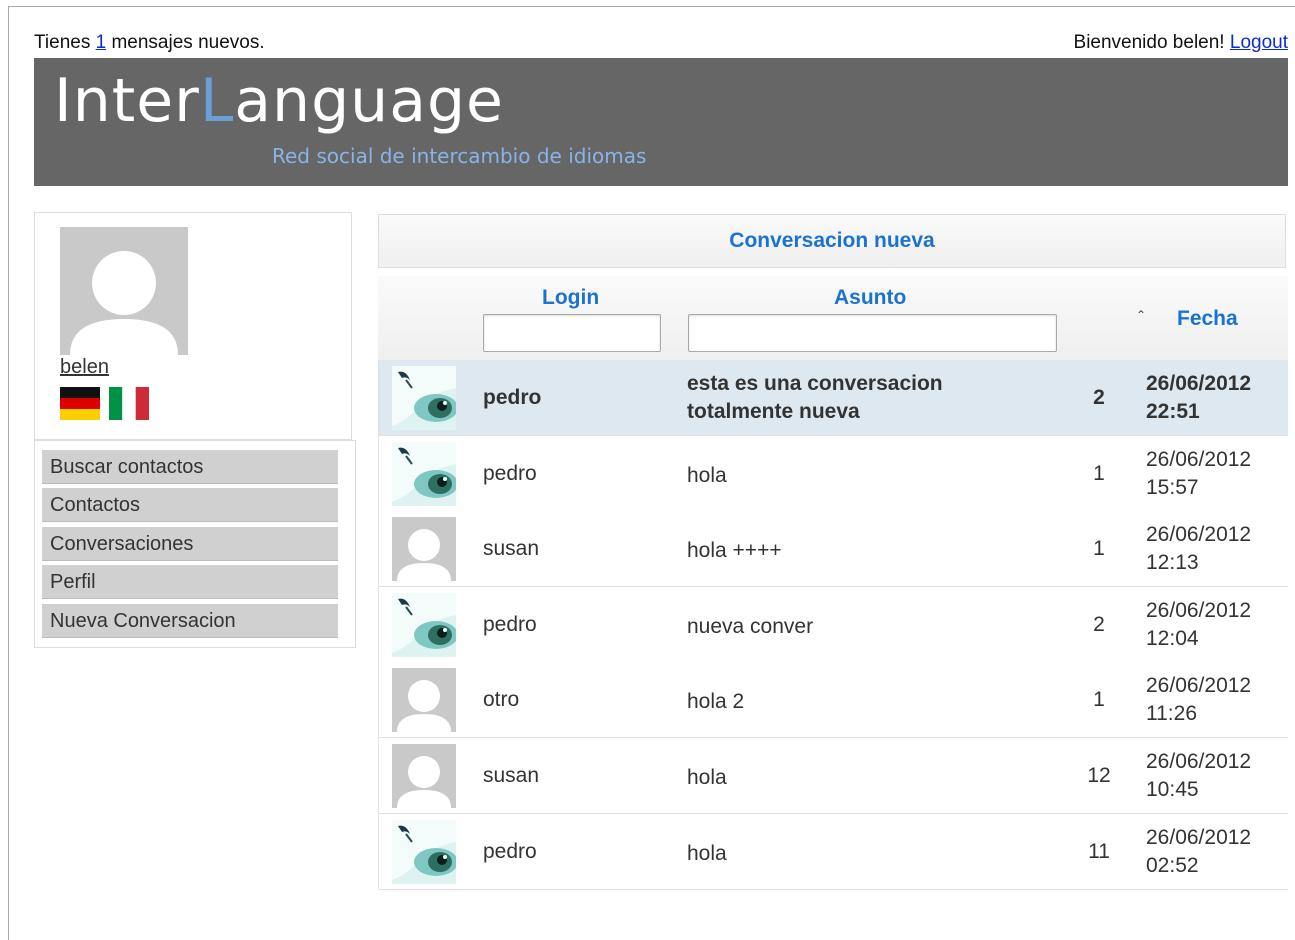 The image size is (1295, 940). I want to click on new-conversation-button: Conversacion nueva, so click(832, 241).